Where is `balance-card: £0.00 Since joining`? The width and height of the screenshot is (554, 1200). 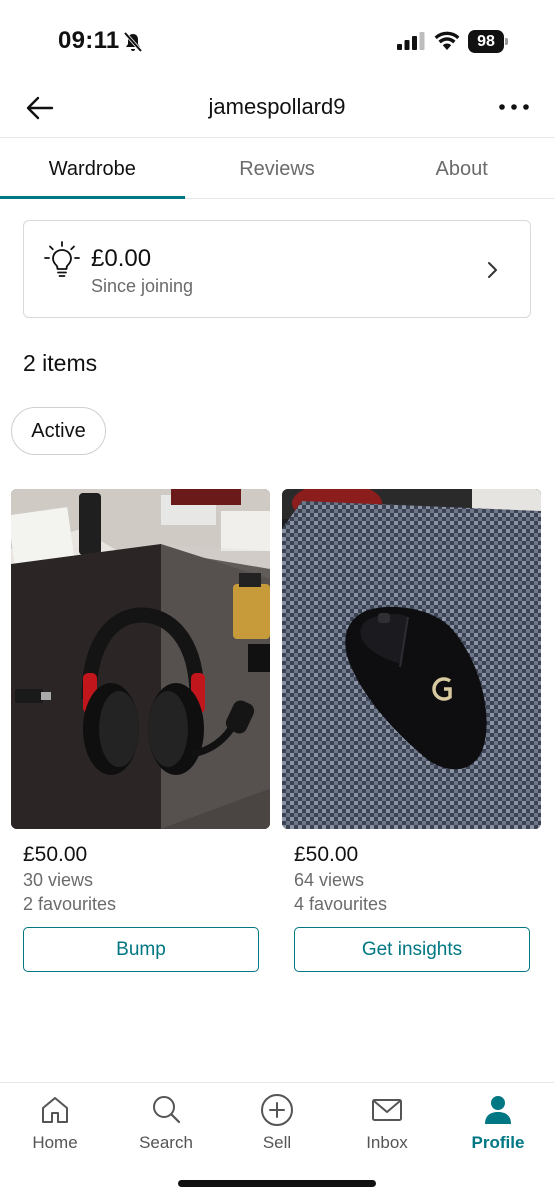
balance-card: £0.00 Since joining is located at coordinates (277, 269).